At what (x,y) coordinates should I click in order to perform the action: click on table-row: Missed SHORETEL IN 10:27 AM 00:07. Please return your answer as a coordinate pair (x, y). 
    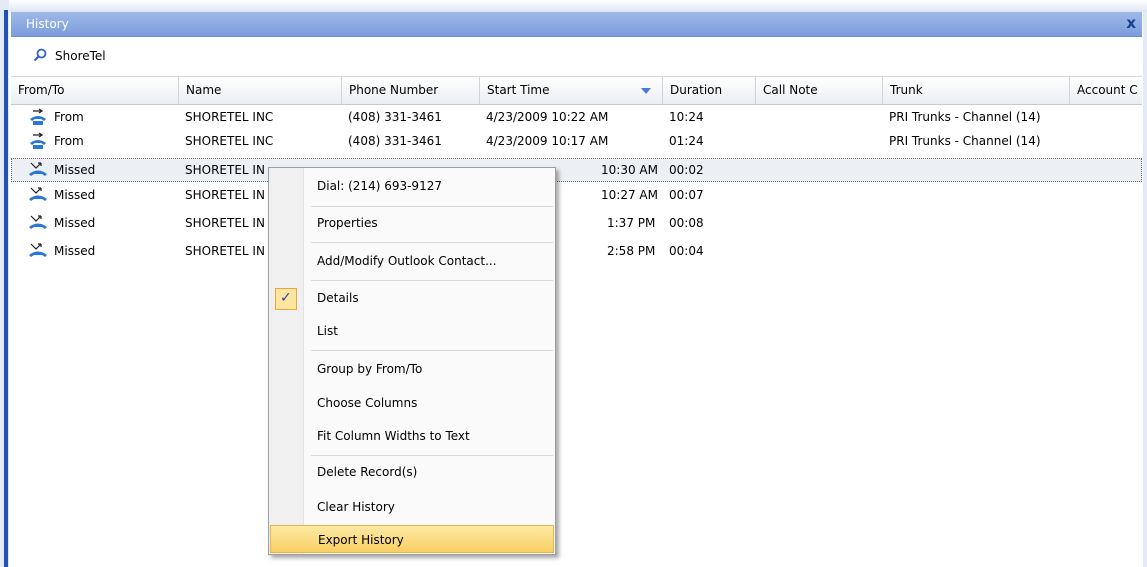
    Looking at the image, I should click on (576, 195).